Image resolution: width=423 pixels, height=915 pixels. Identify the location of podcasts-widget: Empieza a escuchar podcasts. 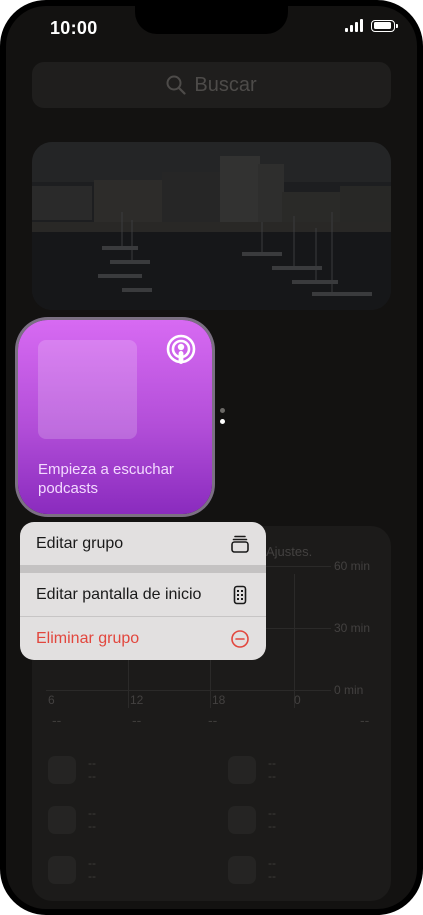
(115, 417).